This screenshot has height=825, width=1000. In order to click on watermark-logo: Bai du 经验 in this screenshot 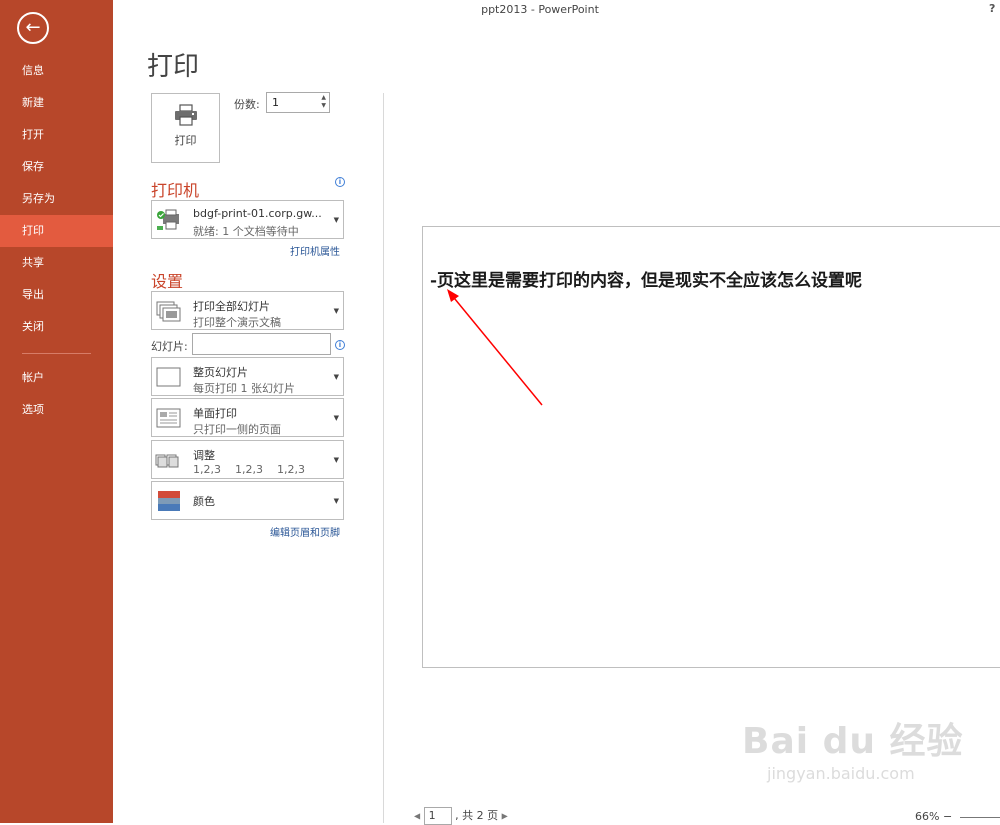, I will do `click(853, 741)`.